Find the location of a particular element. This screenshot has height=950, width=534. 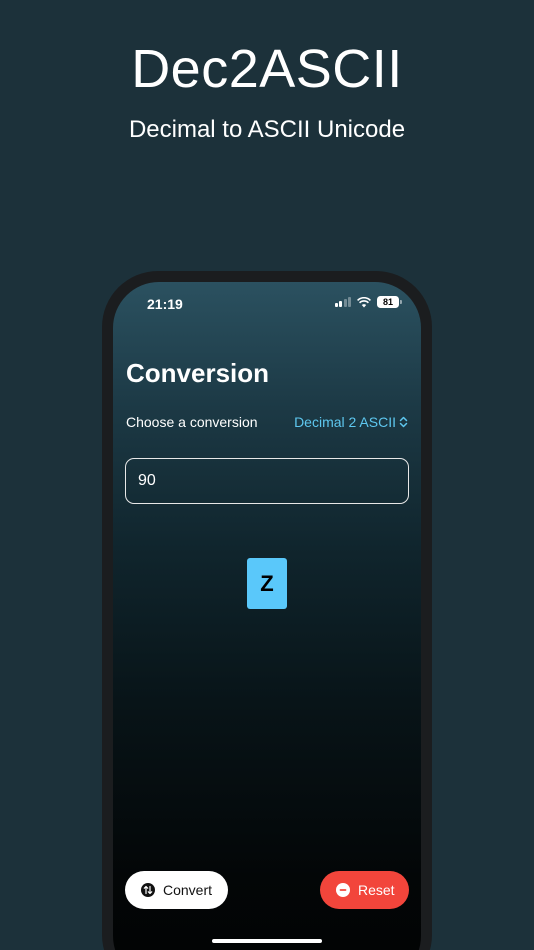

status-icons: 81 is located at coordinates (368, 302).